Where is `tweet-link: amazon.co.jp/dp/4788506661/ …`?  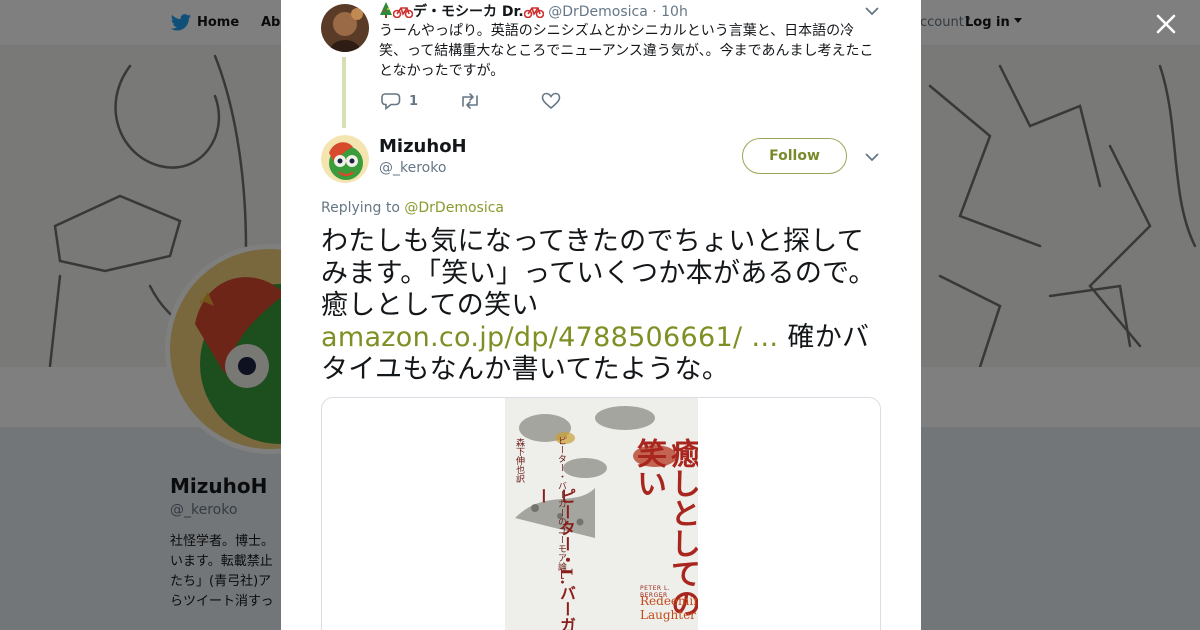 tweet-link: amazon.co.jp/dp/4788506661/ … is located at coordinates (550, 337).